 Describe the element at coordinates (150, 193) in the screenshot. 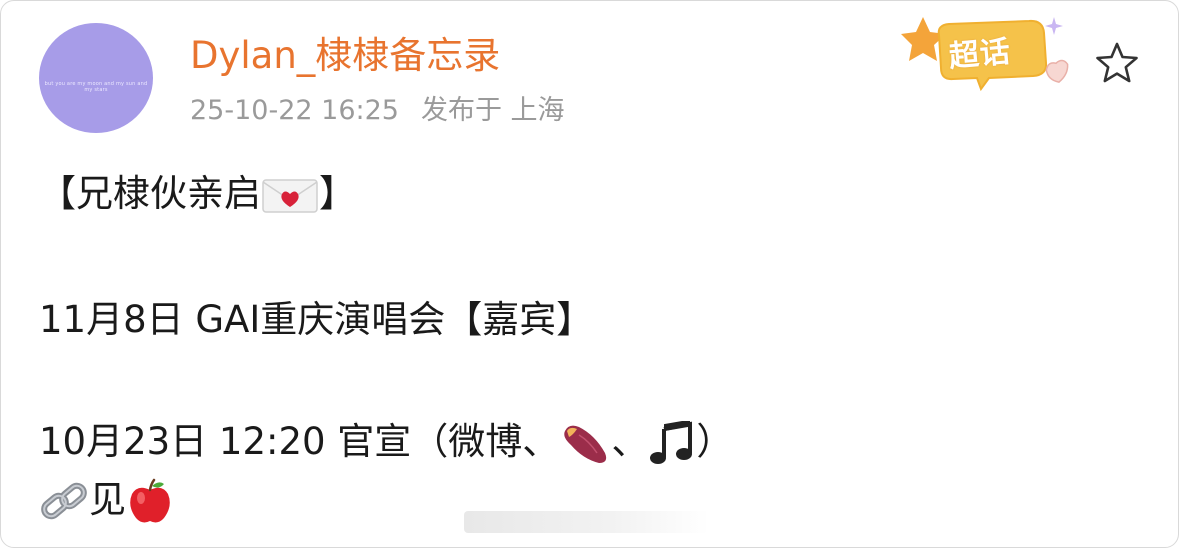

I see `post-text-heading-open: 【兄棣伙亲启` at that location.